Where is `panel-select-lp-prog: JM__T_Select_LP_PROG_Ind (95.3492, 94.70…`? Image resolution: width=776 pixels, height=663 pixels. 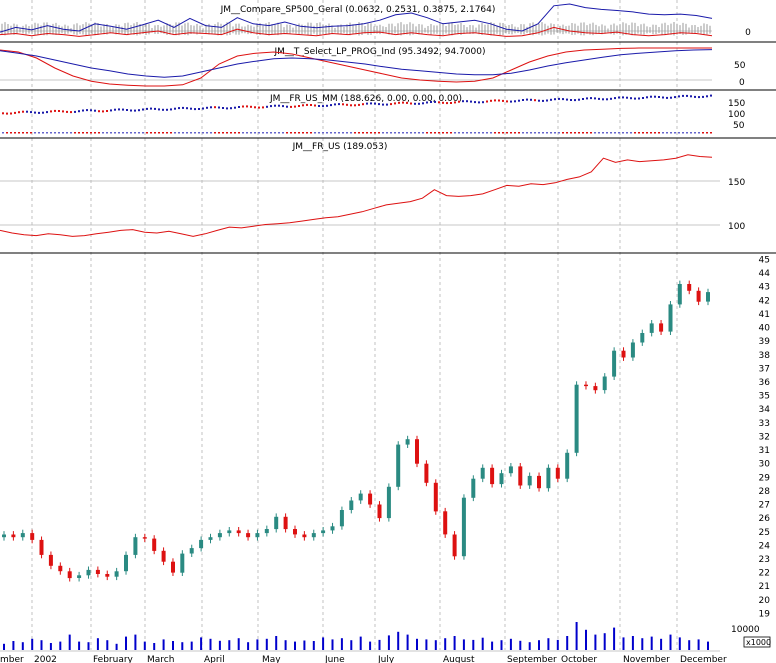 panel-select-lp-prog: JM__T_Select_LP_PROG_Ind (95.3492, 94.70… is located at coordinates (373, 67).